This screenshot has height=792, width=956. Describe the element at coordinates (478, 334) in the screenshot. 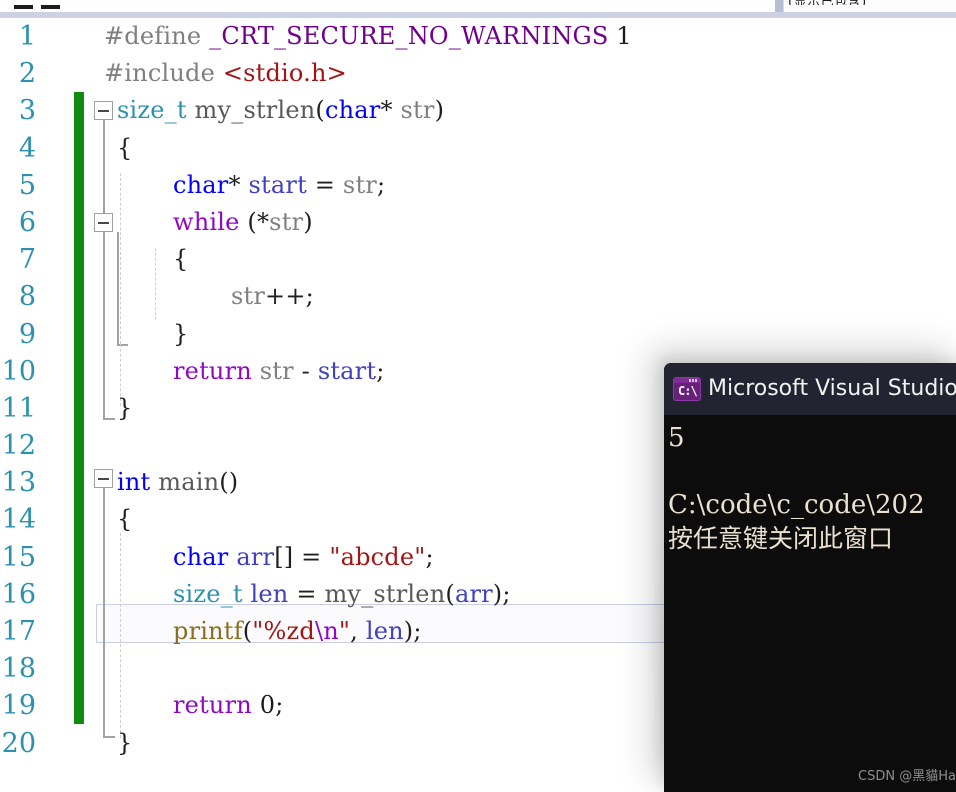

I see `editor-line: 9 }` at that location.